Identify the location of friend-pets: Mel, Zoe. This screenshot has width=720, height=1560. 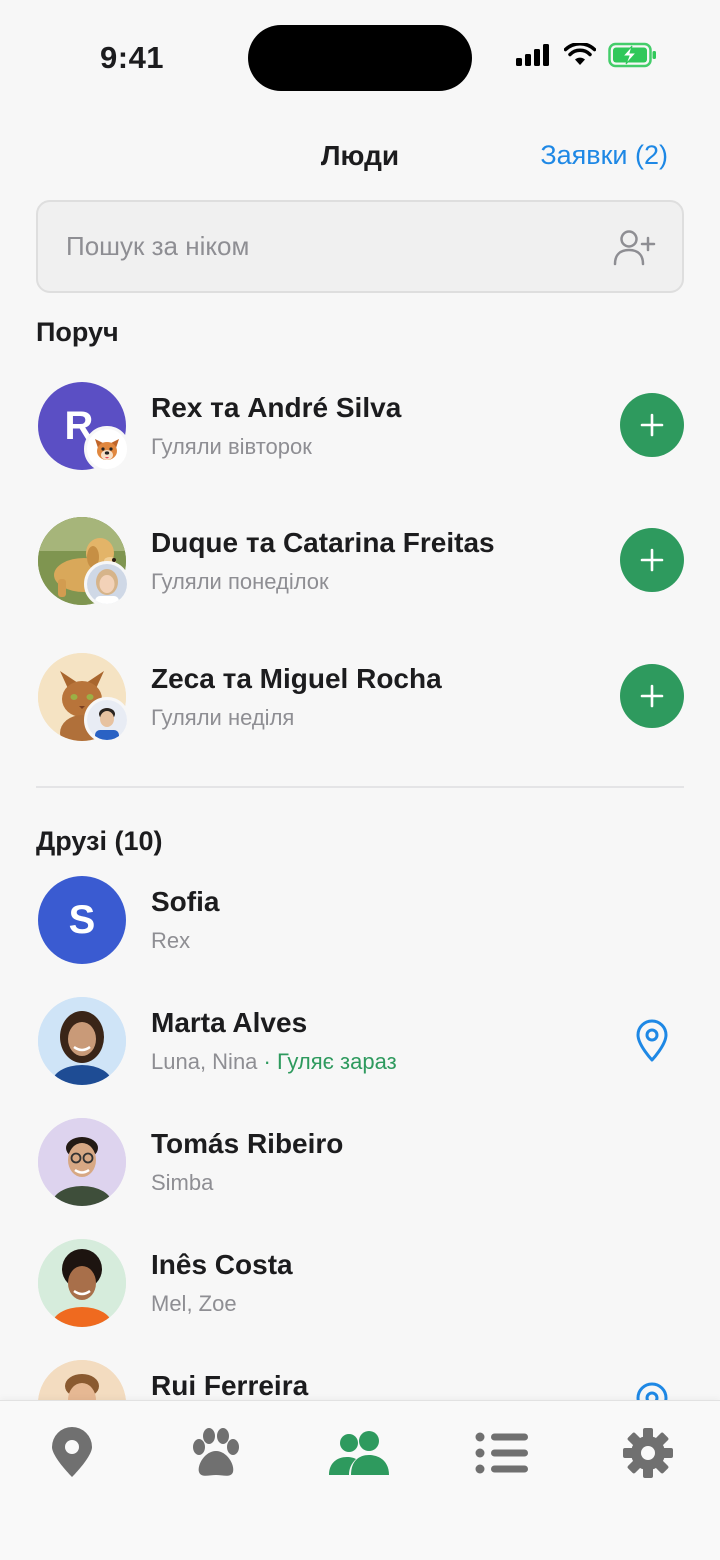
(194, 1303).